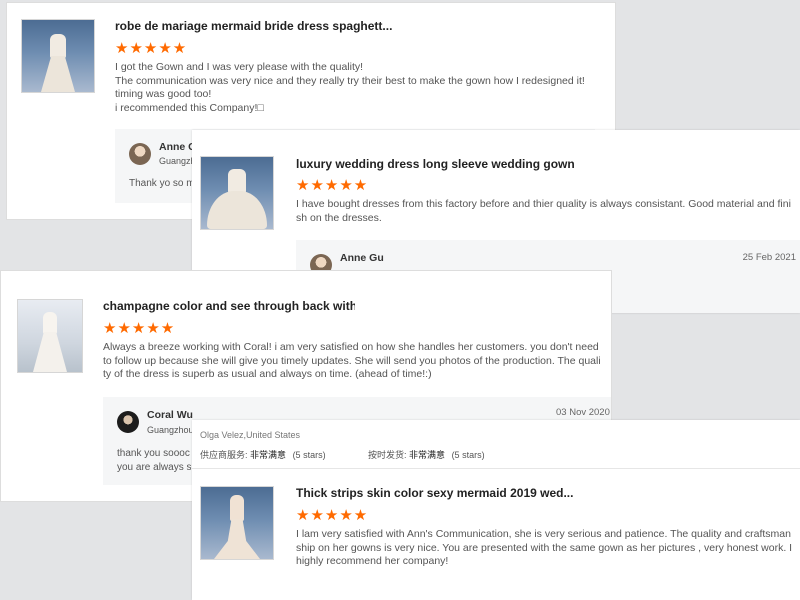 This screenshot has width=800, height=600. Describe the element at coordinates (162, 183) in the screenshot. I see `reply-text: Thank yo so m` at that location.